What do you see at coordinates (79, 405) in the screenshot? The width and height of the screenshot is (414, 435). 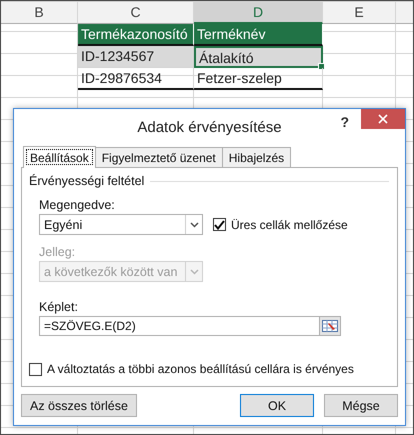 I see `dialog-button: Az összes törlése` at bounding box center [79, 405].